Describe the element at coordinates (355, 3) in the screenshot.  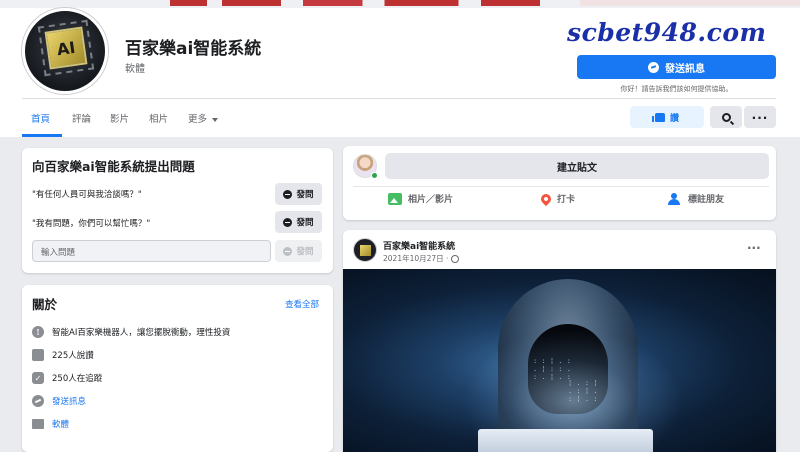
I see `cover-photo` at that location.